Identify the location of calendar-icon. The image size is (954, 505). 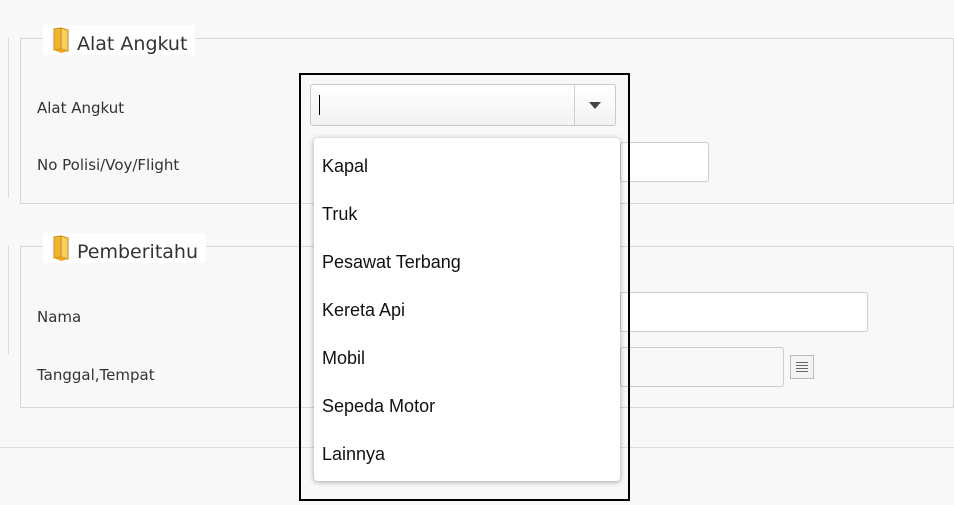
(802, 367).